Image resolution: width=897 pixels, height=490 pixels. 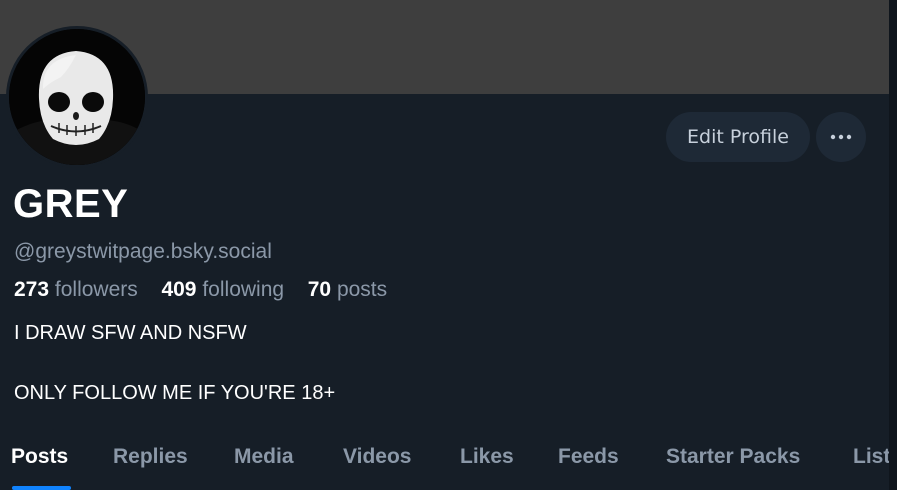 I want to click on ellipsis-icon, so click(x=841, y=137).